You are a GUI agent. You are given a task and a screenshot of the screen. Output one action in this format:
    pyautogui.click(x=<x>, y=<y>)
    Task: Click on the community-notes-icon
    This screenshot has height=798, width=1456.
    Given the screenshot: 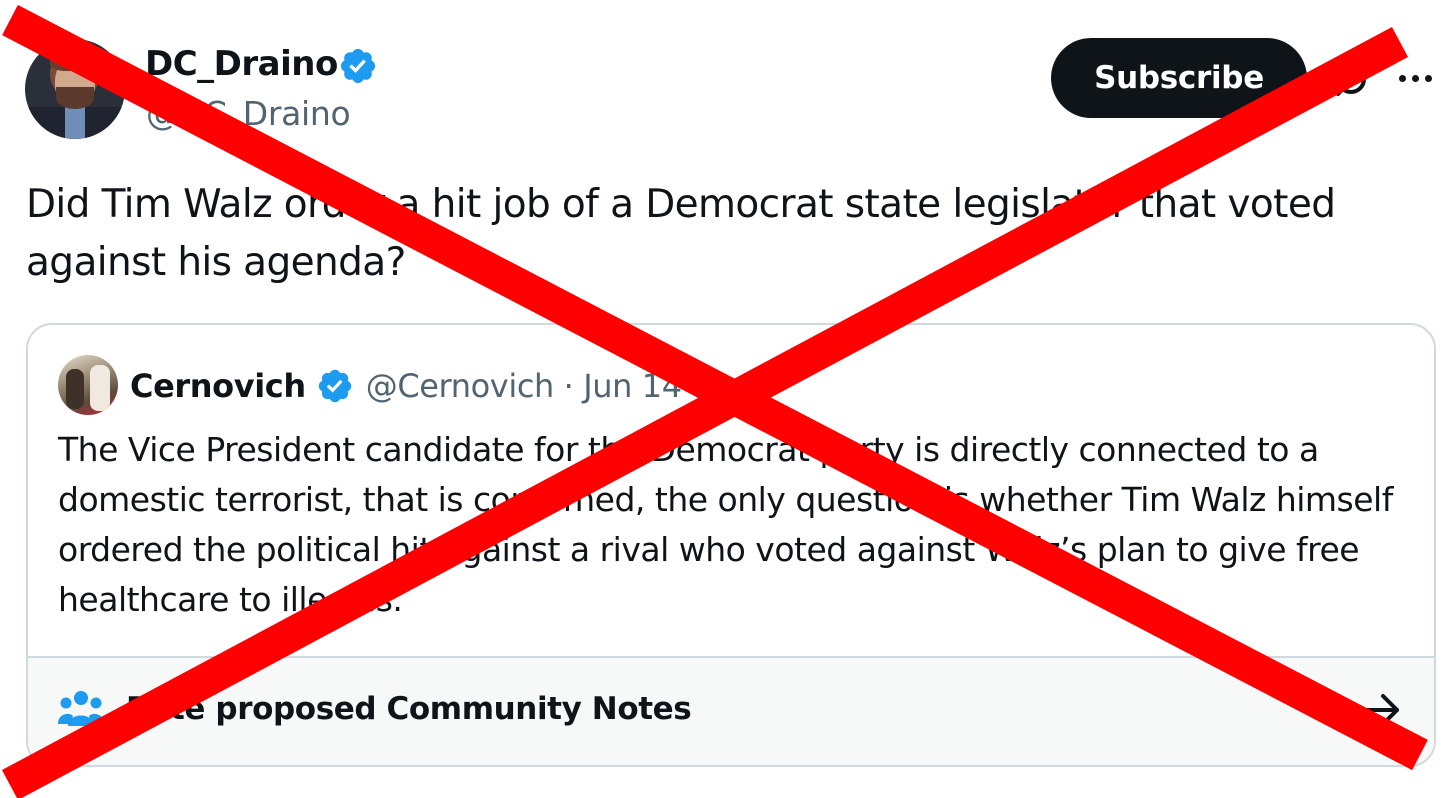 What is the action you would take?
    pyautogui.click(x=81, y=708)
    